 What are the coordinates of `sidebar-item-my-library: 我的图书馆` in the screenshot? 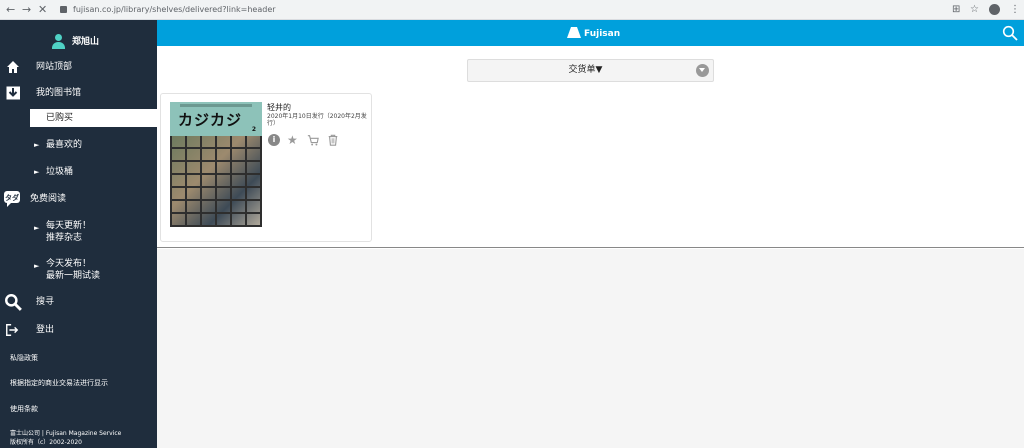 It's located at (78, 93).